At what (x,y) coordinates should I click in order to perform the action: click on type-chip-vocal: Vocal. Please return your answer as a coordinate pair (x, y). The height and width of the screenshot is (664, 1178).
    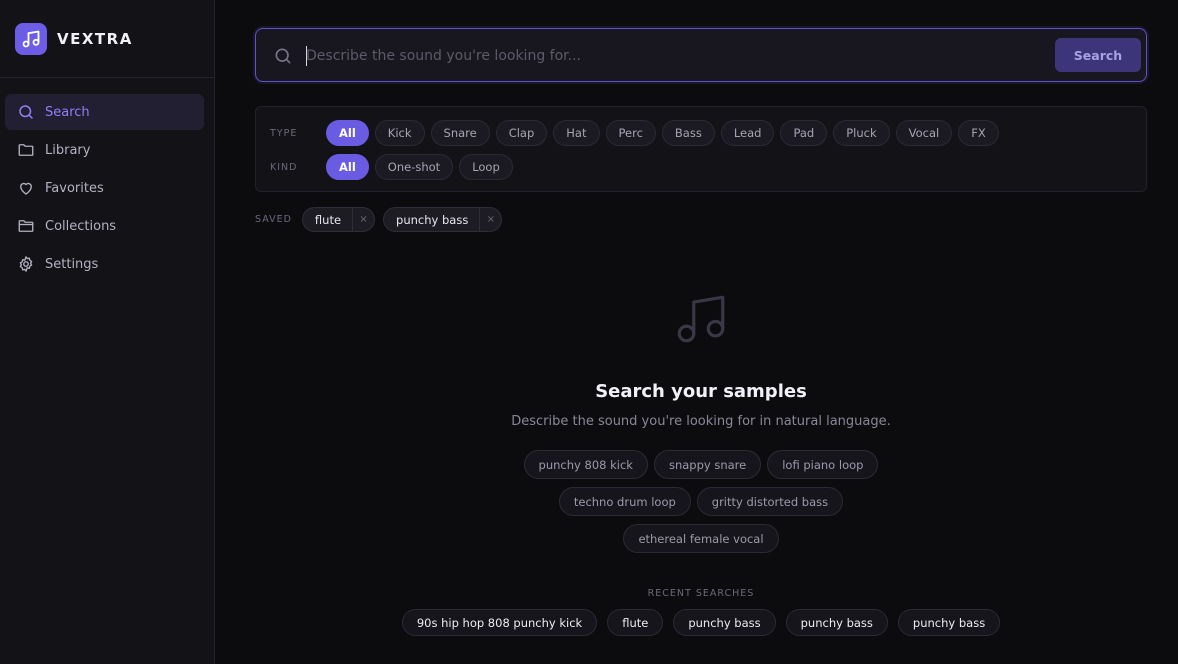
    Looking at the image, I should click on (924, 133).